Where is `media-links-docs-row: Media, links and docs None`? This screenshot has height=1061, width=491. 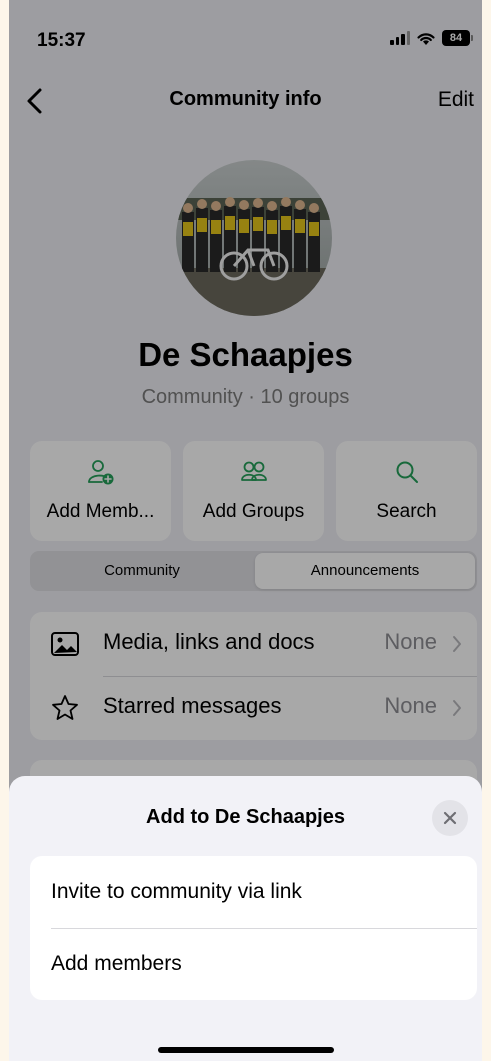 media-links-docs-row: Media, links and docs None is located at coordinates (253, 644).